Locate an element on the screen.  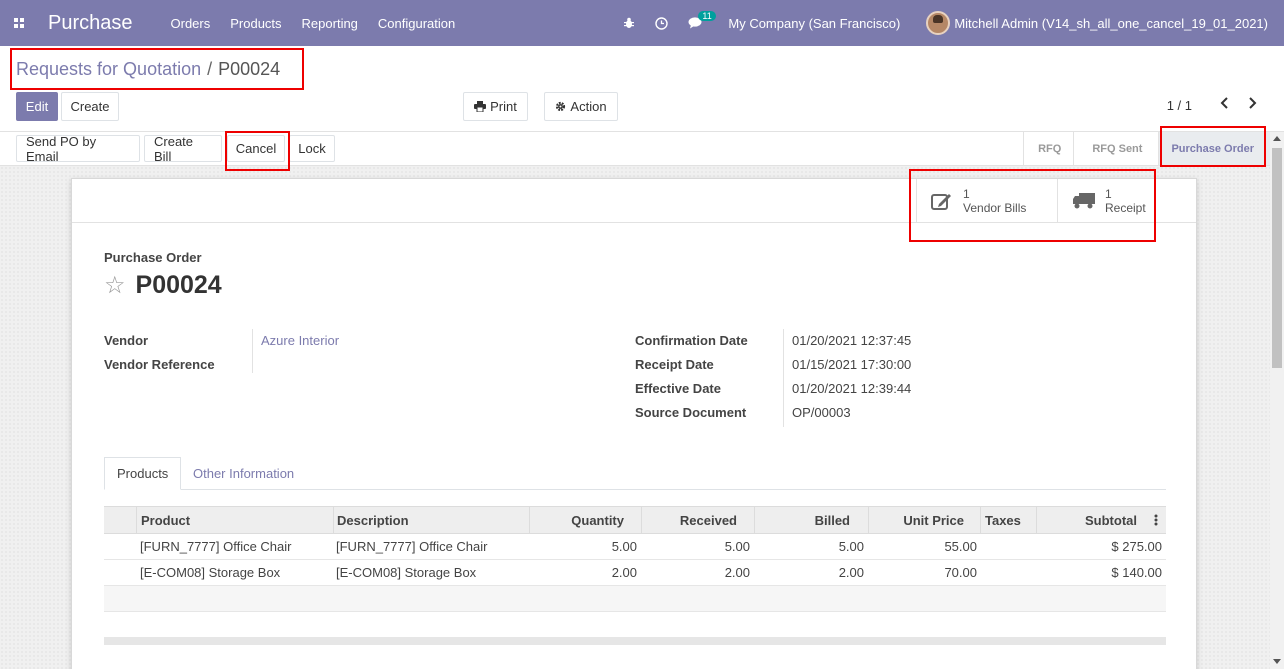
vendor-link: Azure Interior is located at coordinates (300, 340).